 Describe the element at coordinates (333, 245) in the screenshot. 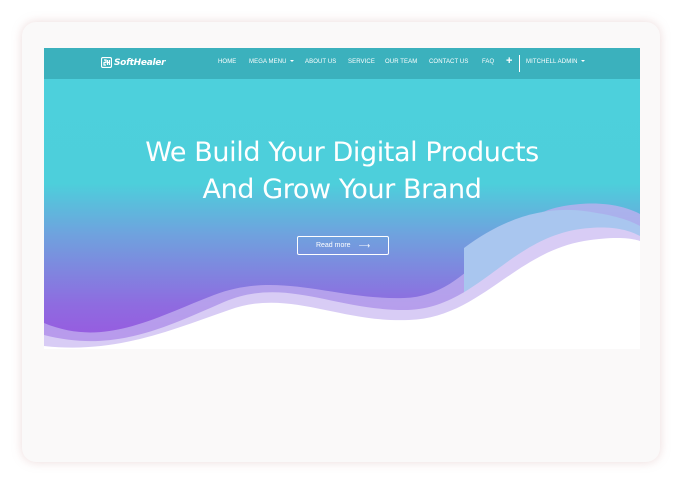

I see `read-more-label: Read more` at that location.